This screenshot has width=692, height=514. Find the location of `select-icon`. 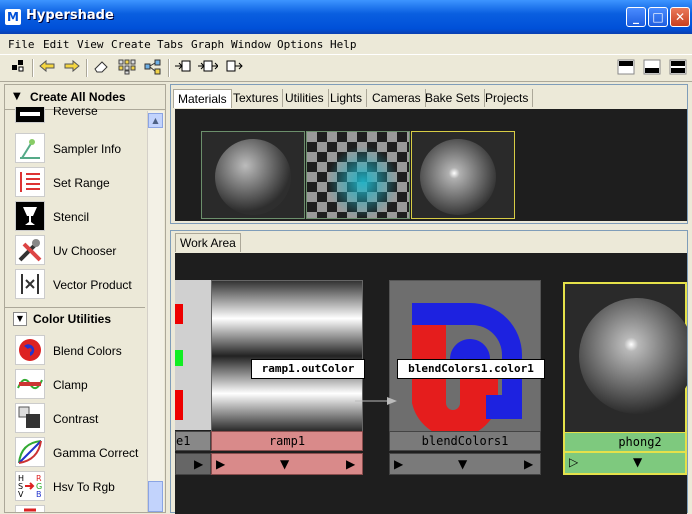

select-icon is located at coordinates (18, 68).